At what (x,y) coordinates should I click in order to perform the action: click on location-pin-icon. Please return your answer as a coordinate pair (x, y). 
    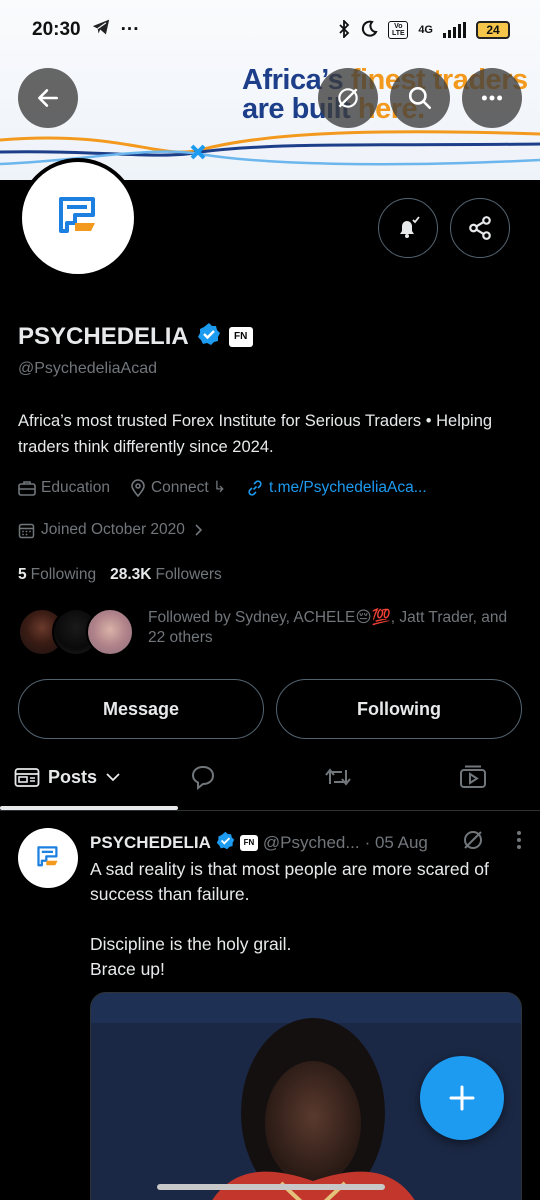
    Looking at the image, I should click on (138, 487).